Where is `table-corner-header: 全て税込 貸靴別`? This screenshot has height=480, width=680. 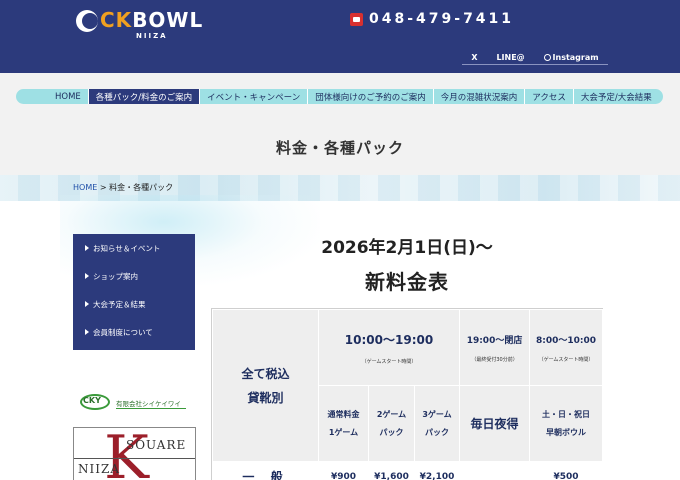 table-corner-header: 全て税込 貸靴別 is located at coordinates (265, 385).